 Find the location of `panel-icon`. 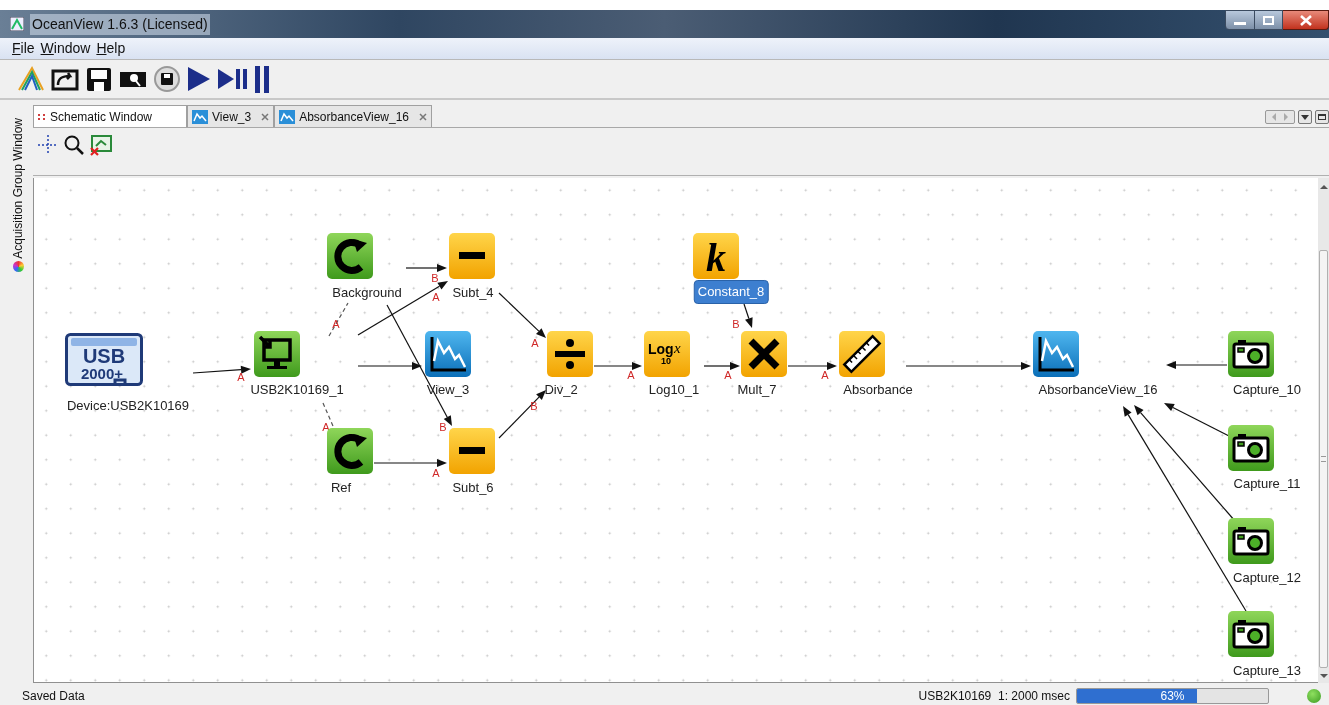

panel-icon is located at coordinates (18, 266).